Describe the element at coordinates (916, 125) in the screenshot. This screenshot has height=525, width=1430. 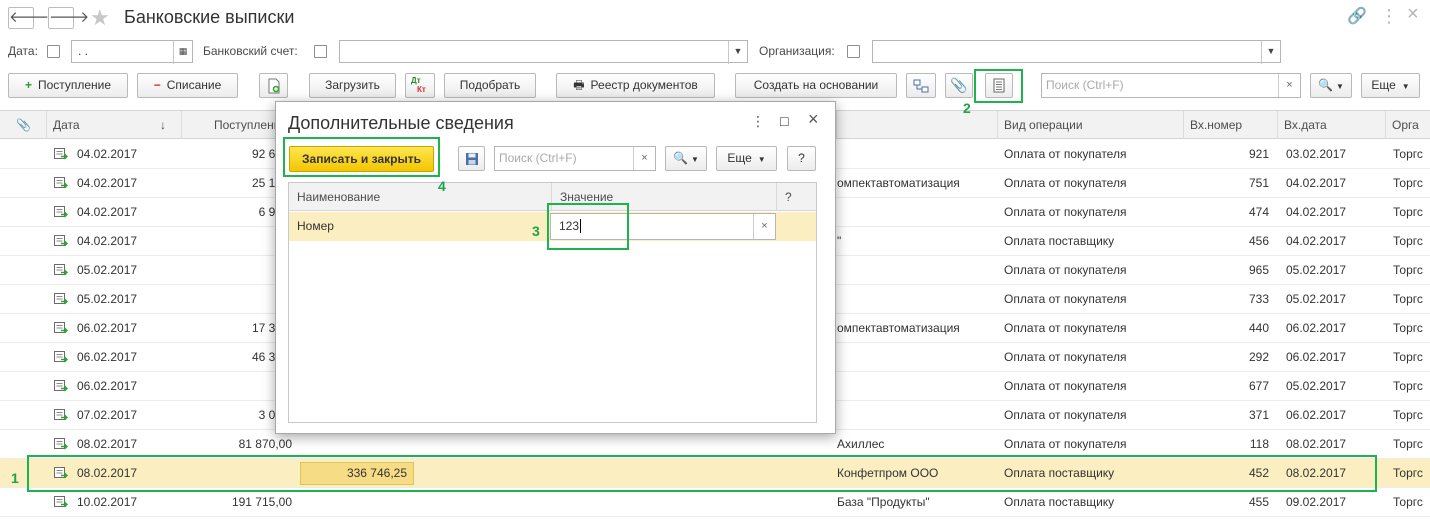
I see `contractor-column-header` at that location.